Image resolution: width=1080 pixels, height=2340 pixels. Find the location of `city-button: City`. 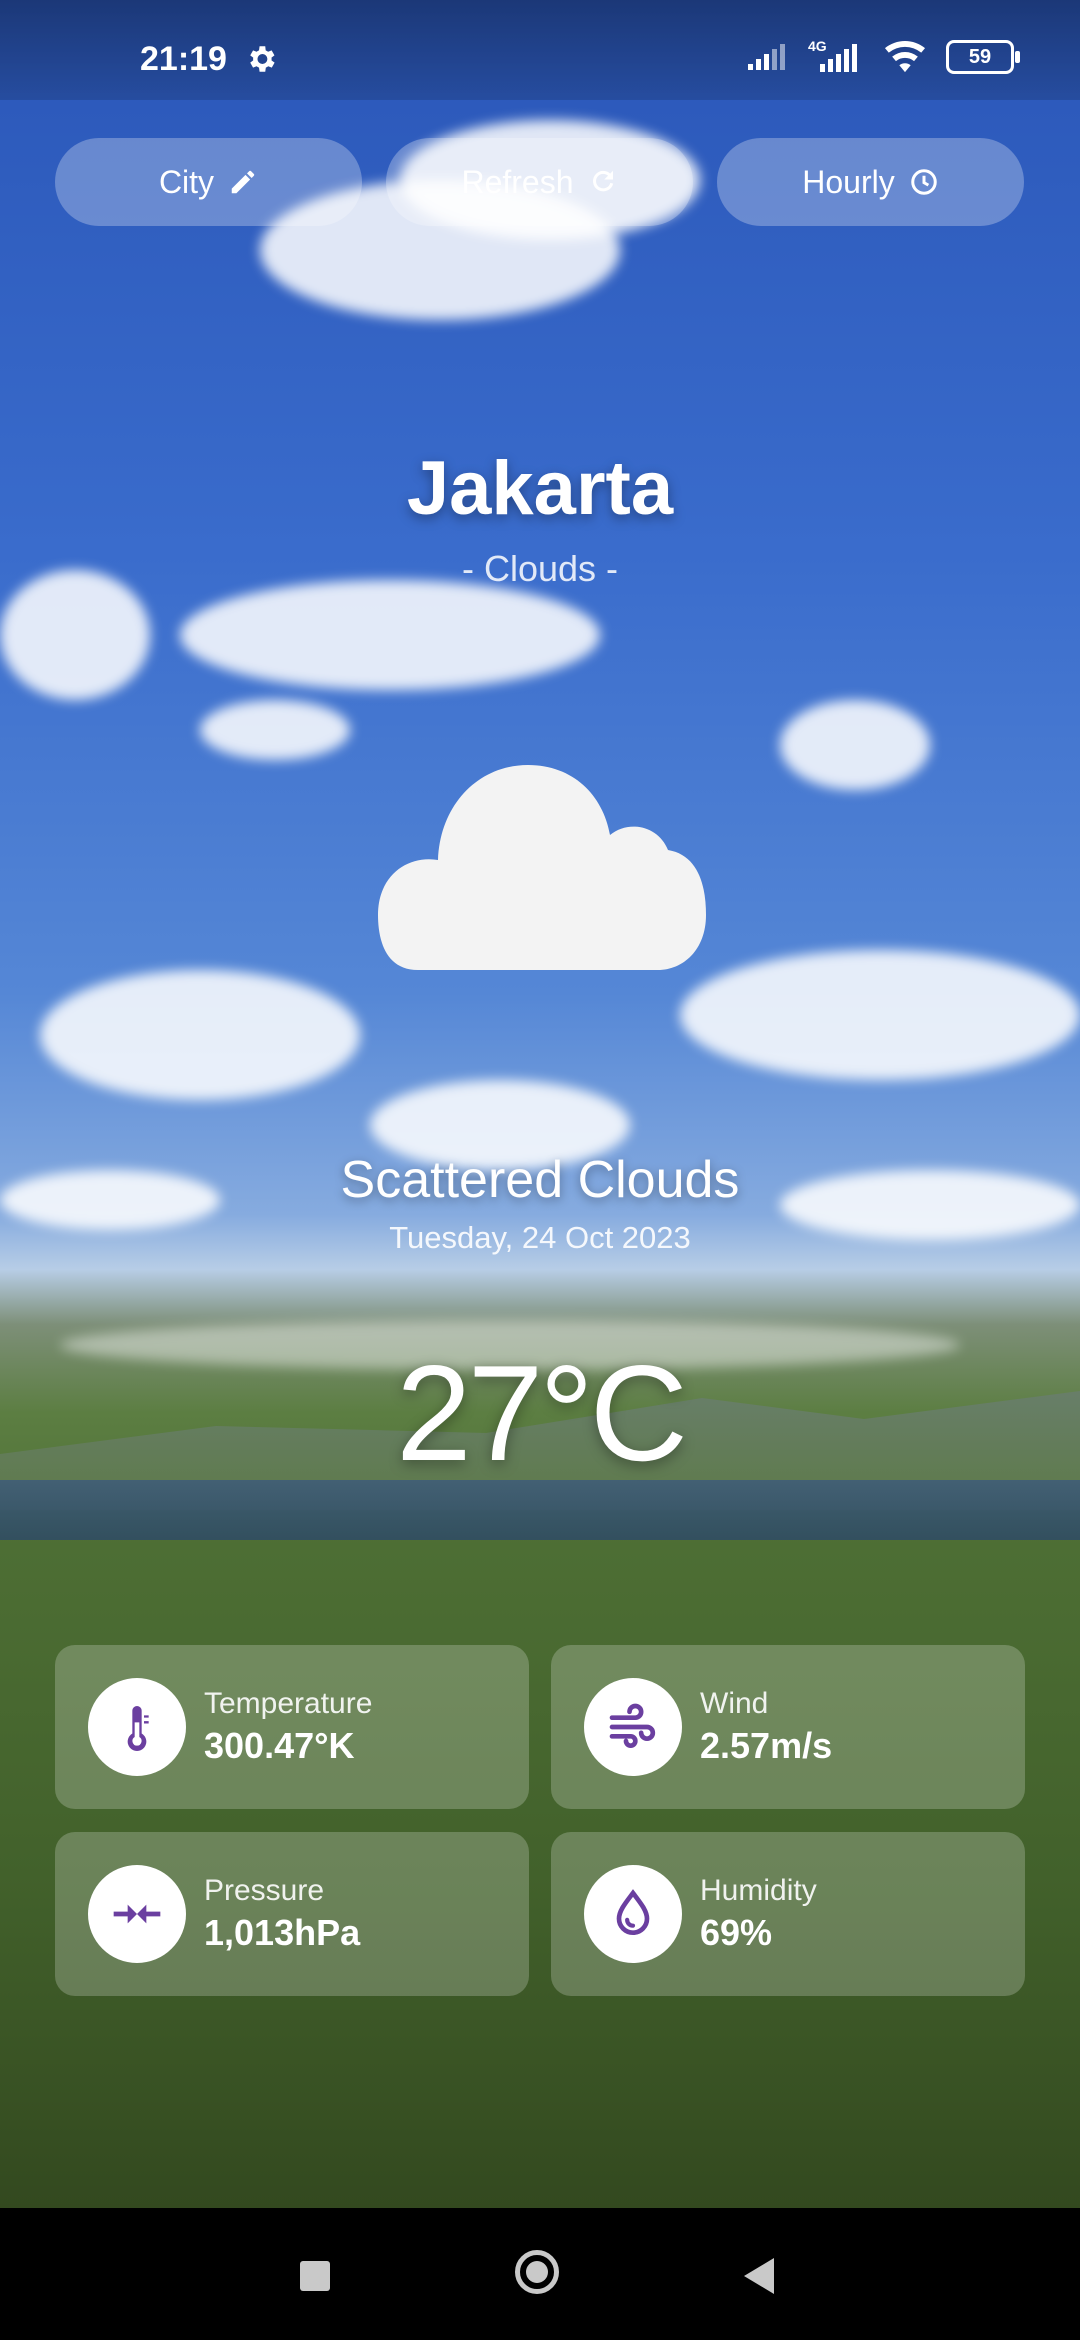

city-button: City is located at coordinates (208, 182).